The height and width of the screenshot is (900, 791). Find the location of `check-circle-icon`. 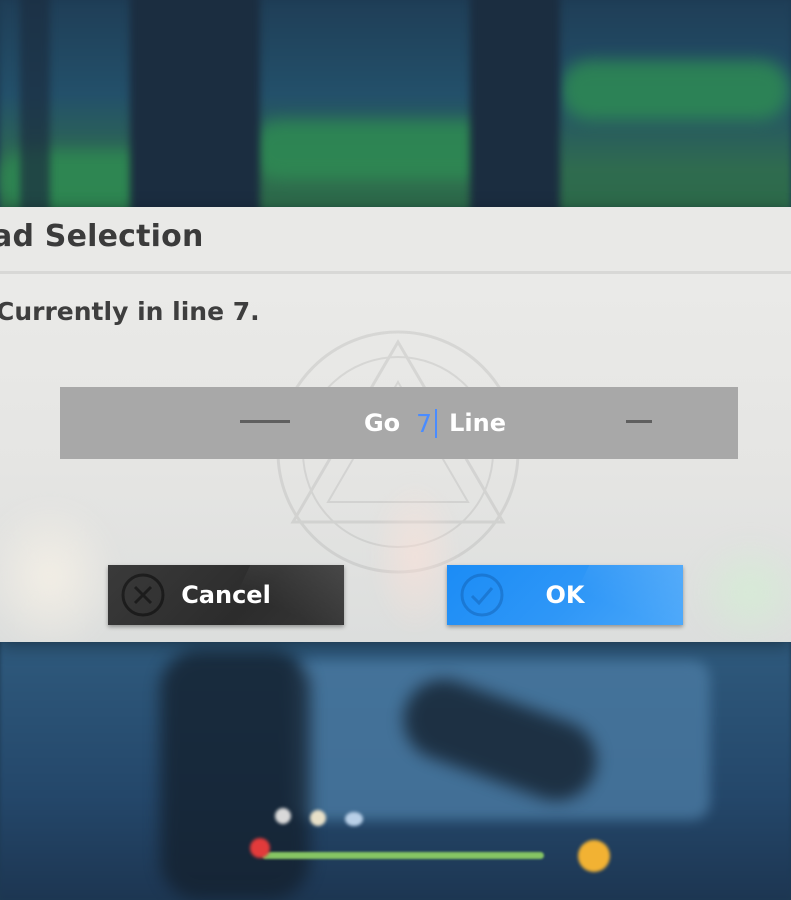

check-circle-icon is located at coordinates (482, 595).